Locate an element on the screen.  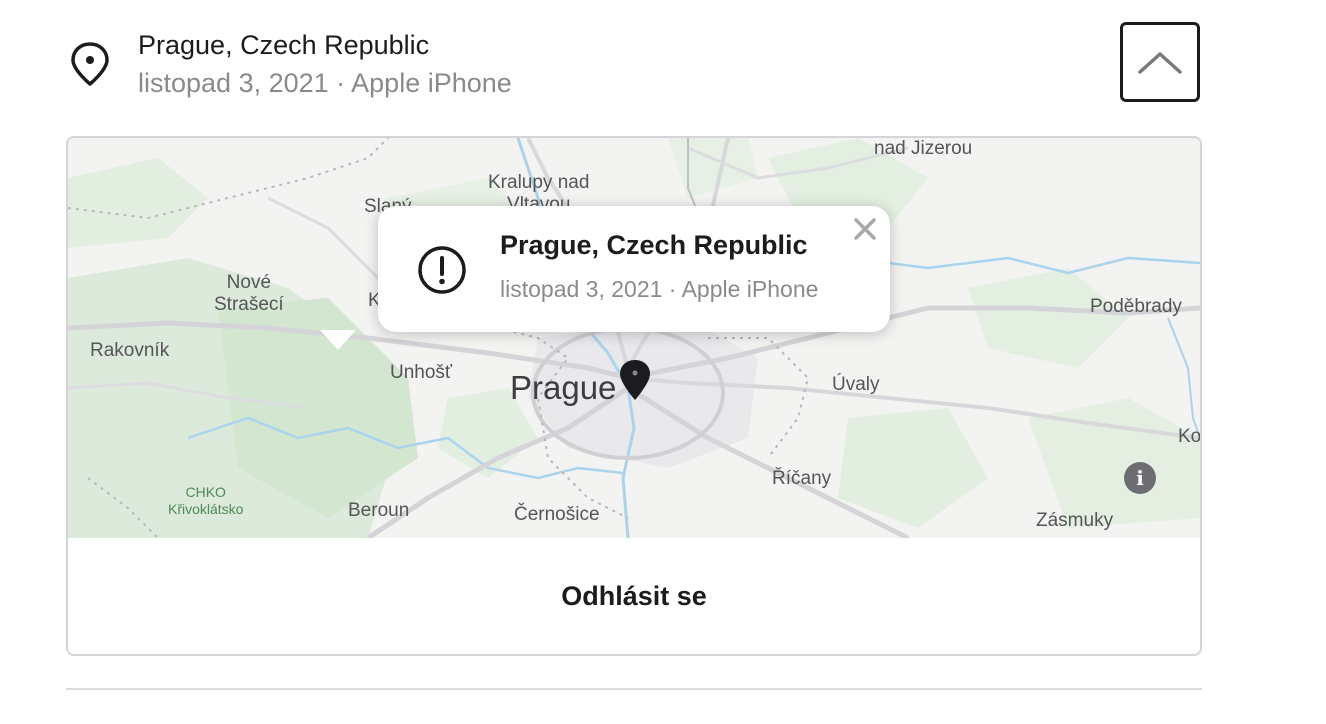
map-label-kolin: Ko is located at coordinates (1189, 436).